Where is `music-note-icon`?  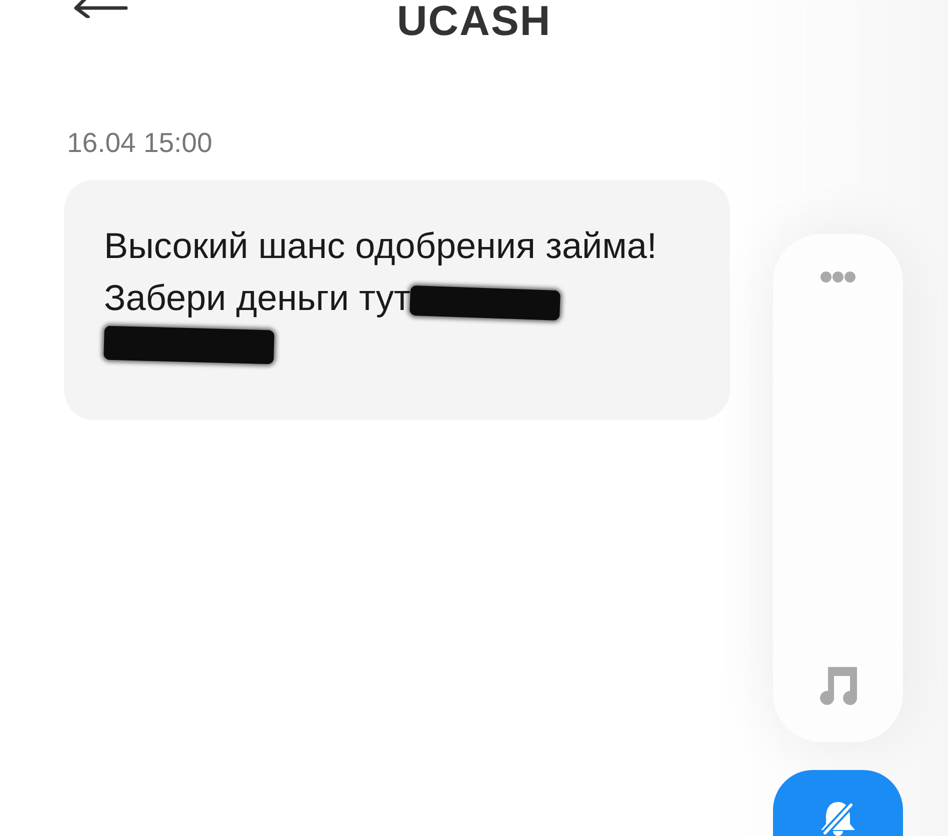
music-note-icon is located at coordinates (838, 686).